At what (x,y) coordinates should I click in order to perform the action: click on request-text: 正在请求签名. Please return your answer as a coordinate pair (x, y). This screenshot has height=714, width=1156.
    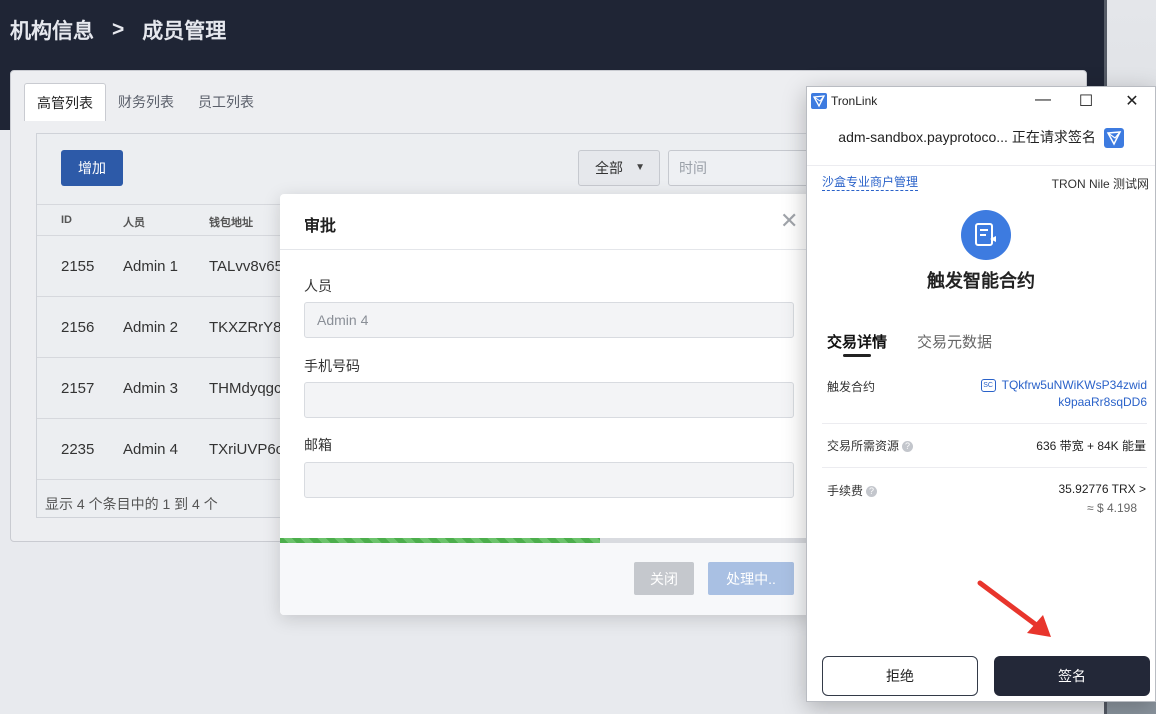
    Looking at the image, I should click on (1053, 137).